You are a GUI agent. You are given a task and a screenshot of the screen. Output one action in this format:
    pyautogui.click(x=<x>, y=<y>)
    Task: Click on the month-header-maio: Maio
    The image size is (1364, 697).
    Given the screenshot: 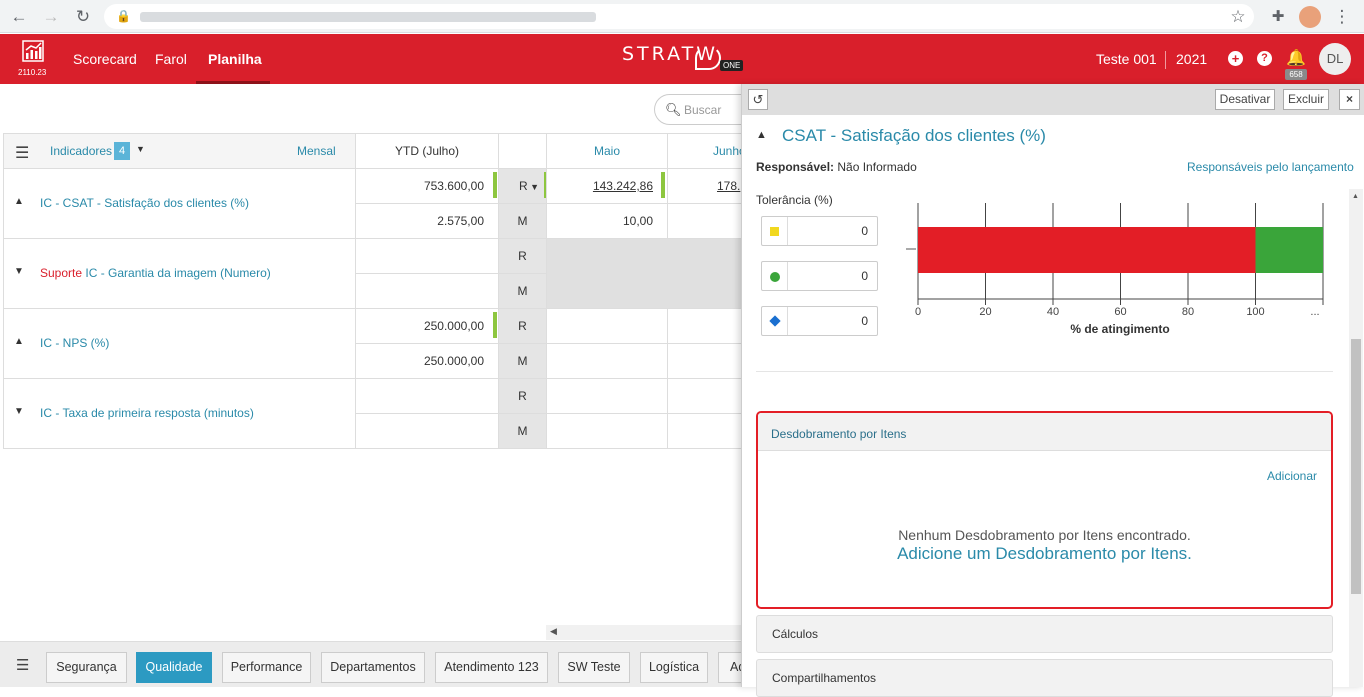 What is the action you would take?
    pyautogui.click(x=607, y=151)
    